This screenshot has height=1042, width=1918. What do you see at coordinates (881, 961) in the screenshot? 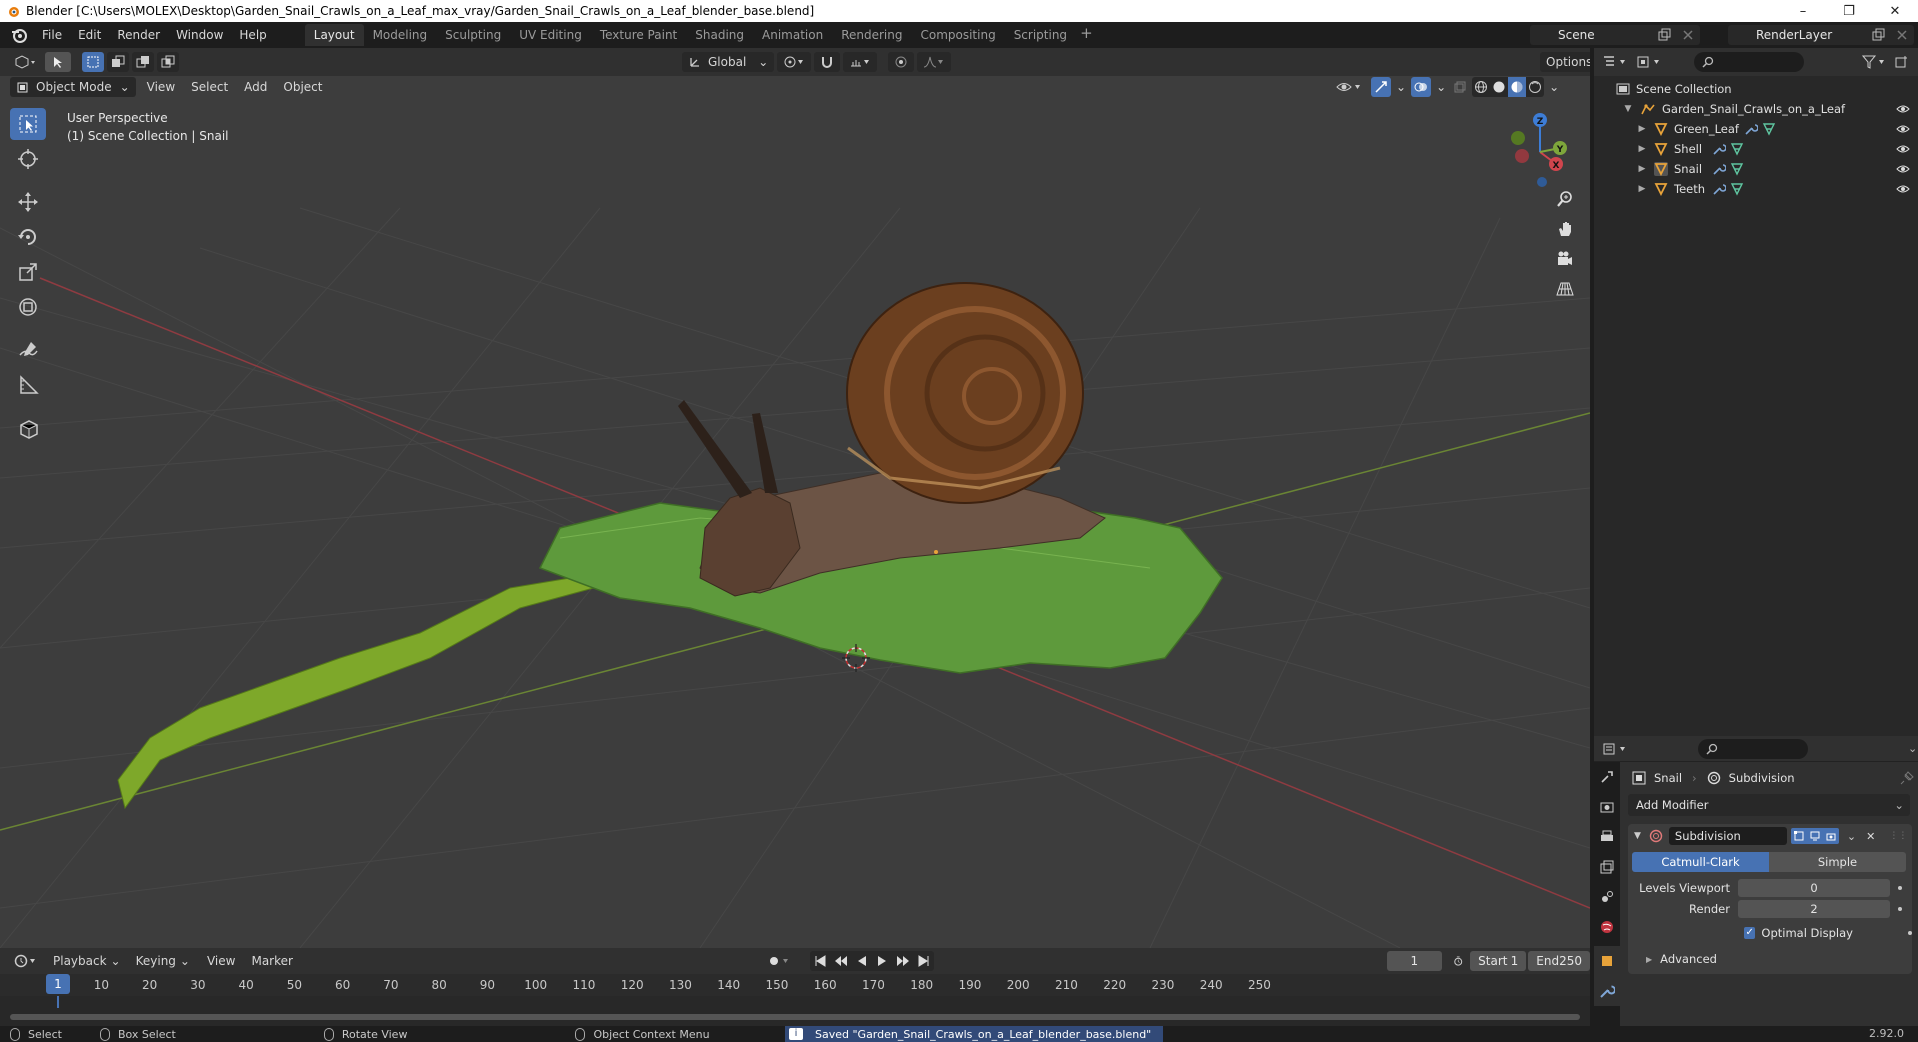
I see `play-button` at bounding box center [881, 961].